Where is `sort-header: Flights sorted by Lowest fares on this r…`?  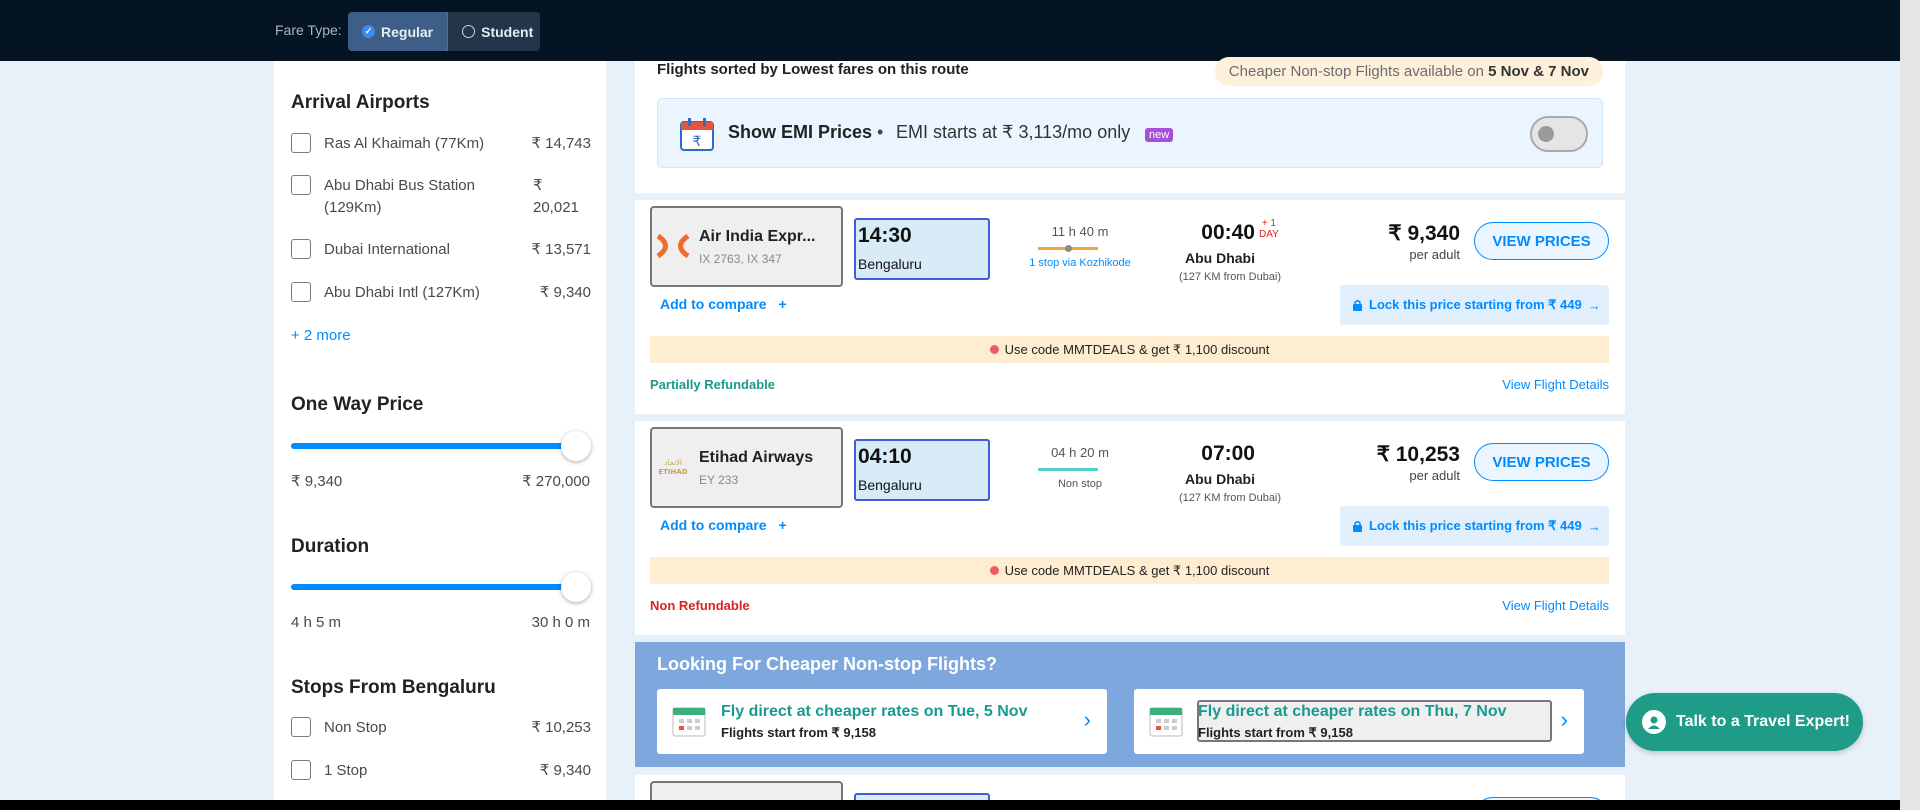
sort-header: Flights sorted by Lowest fares on this r… is located at coordinates (1130, 125).